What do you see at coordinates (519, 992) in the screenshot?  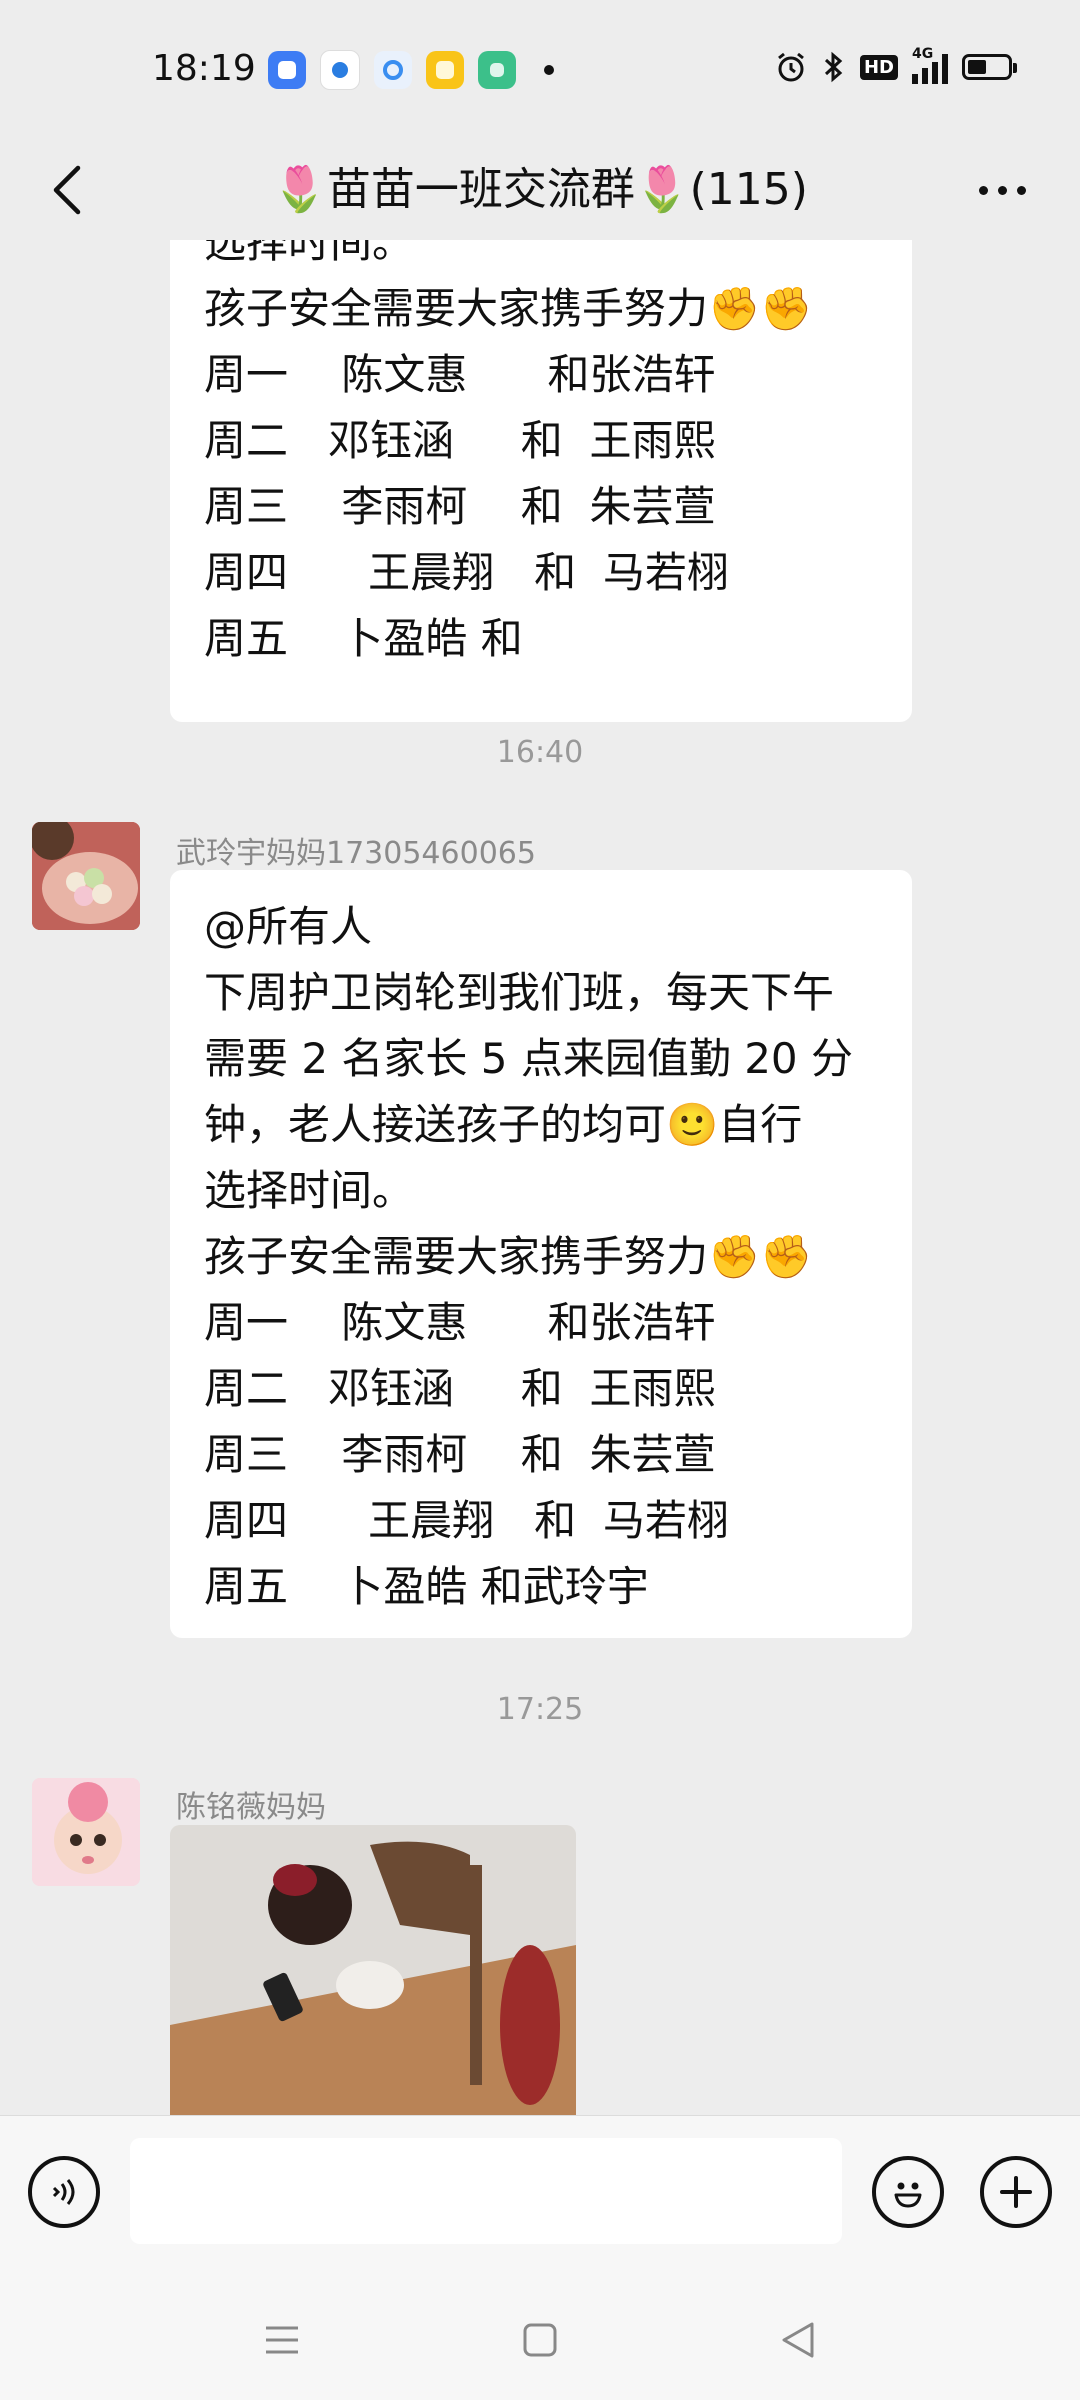 I see `message-line: 下周护卫岗轮到我们班，每天下午` at bounding box center [519, 992].